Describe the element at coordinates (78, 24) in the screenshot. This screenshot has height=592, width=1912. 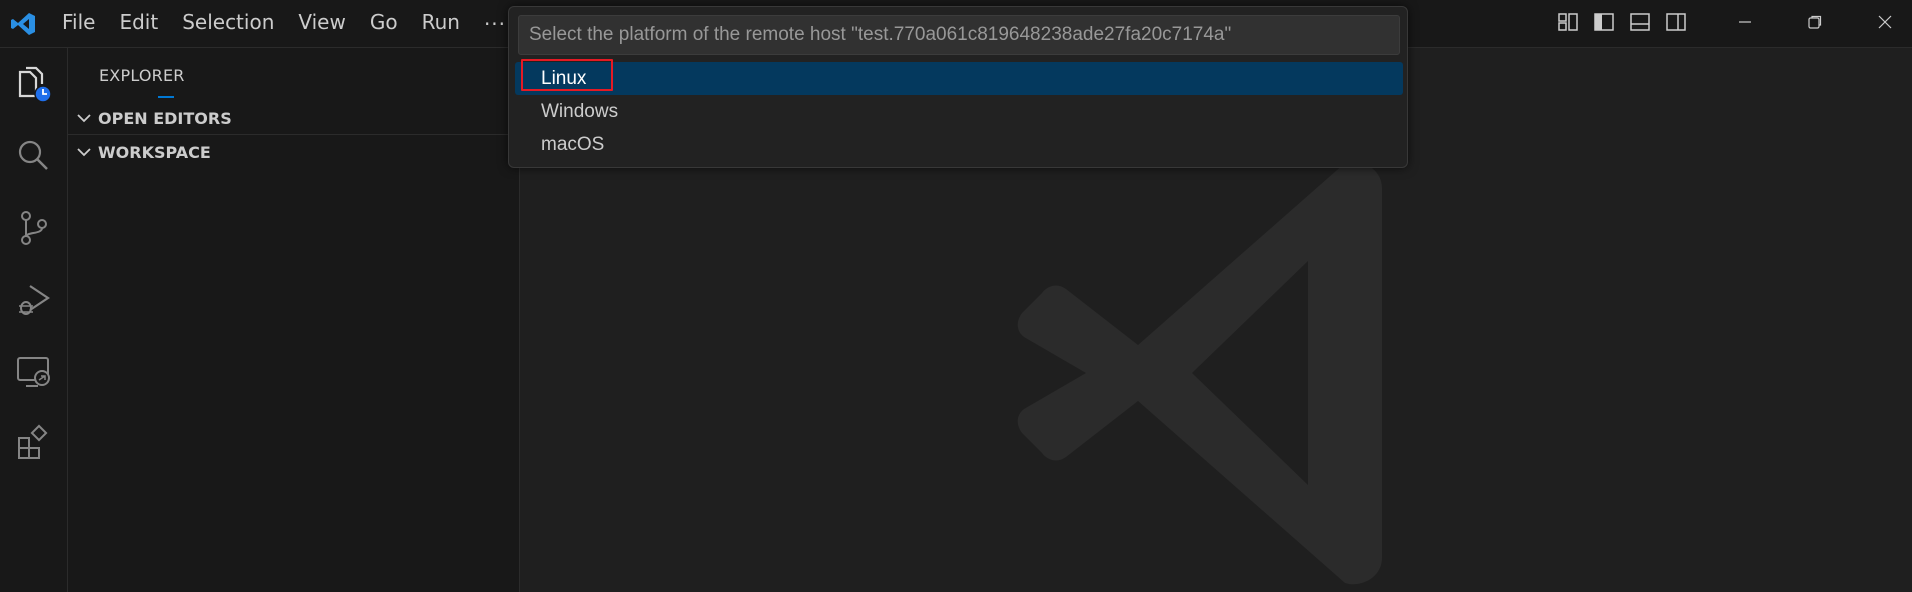
I see `menu-file: File` at that location.